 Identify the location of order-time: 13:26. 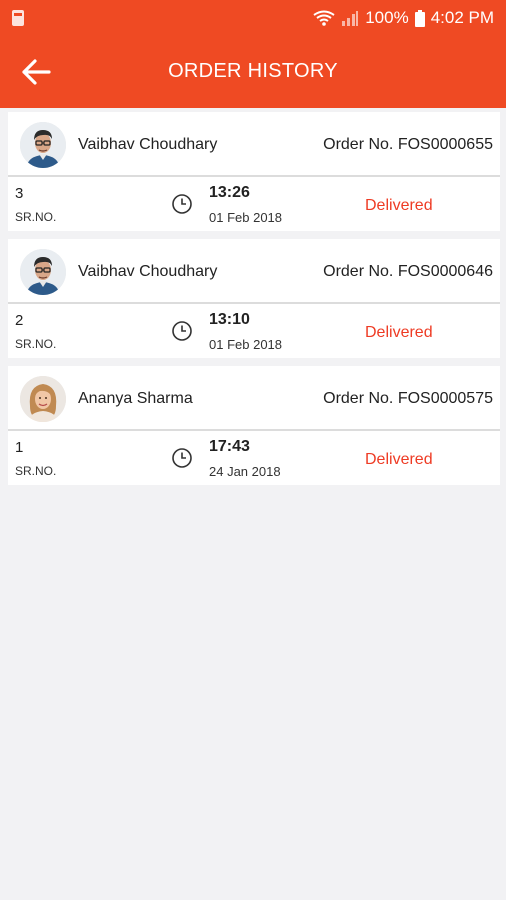
(229, 192).